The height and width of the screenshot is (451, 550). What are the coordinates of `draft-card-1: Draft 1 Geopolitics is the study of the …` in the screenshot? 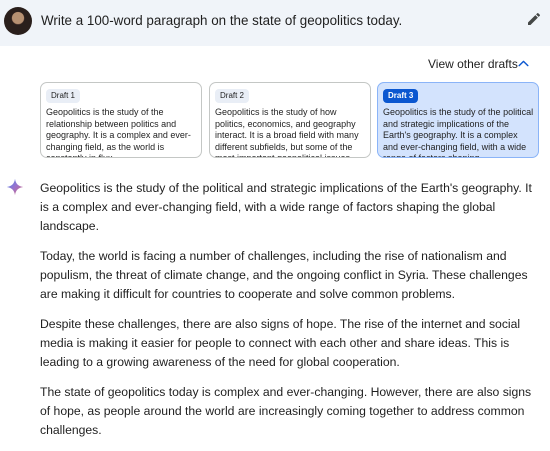 It's located at (121, 120).